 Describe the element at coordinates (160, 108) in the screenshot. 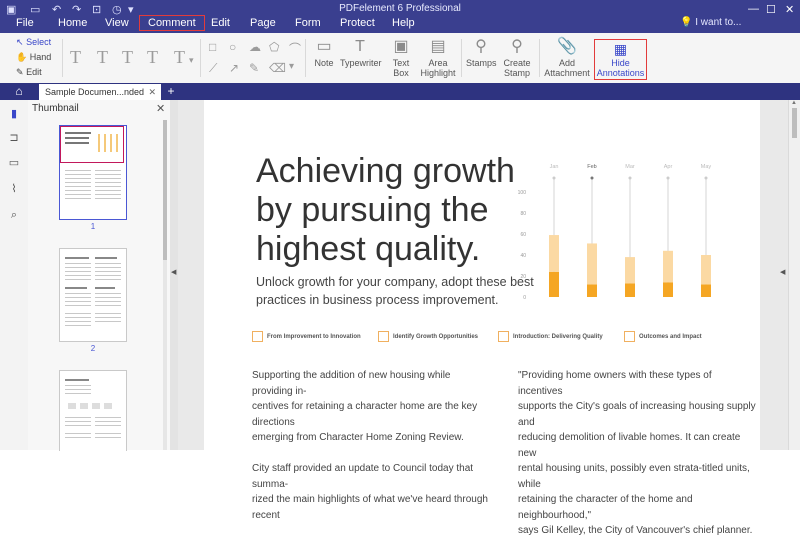

I see `close-thumbnail-icon: ✕` at that location.